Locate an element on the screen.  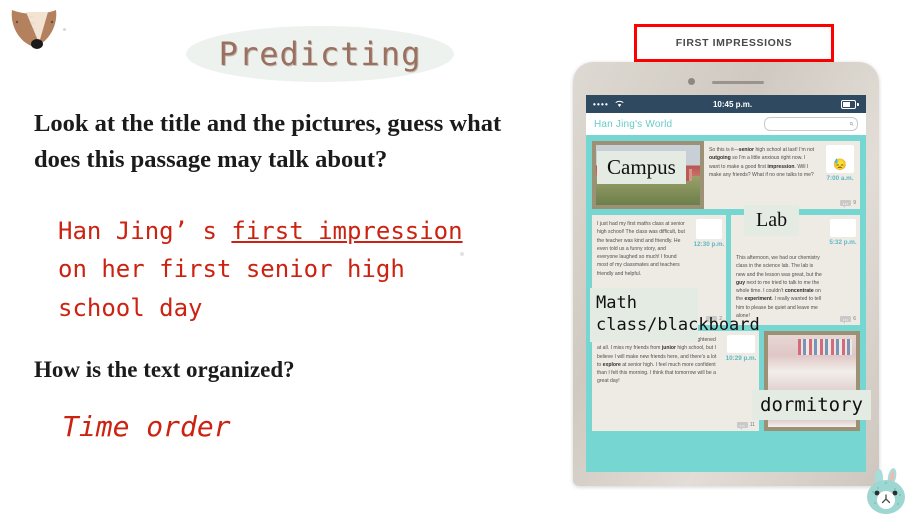
entry-time: 5:32 p.m. is located at coordinates (843, 242).